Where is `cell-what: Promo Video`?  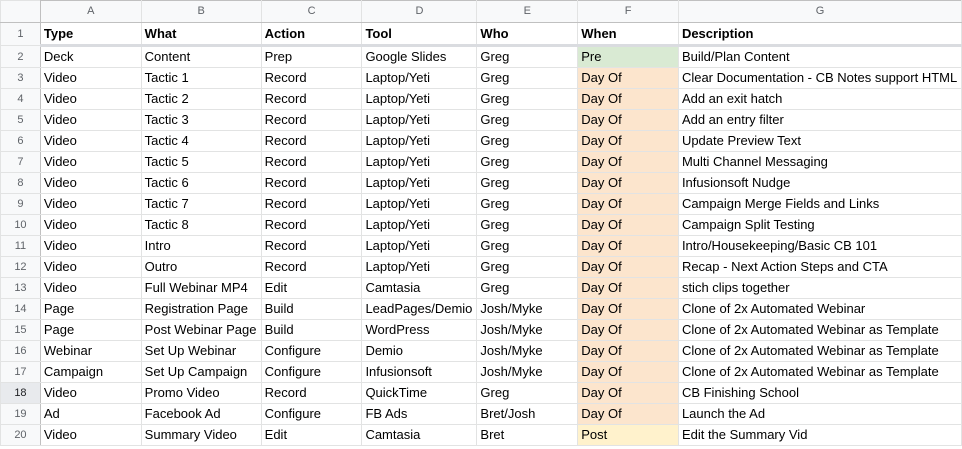 cell-what: Promo Video is located at coordinates (201, 393).